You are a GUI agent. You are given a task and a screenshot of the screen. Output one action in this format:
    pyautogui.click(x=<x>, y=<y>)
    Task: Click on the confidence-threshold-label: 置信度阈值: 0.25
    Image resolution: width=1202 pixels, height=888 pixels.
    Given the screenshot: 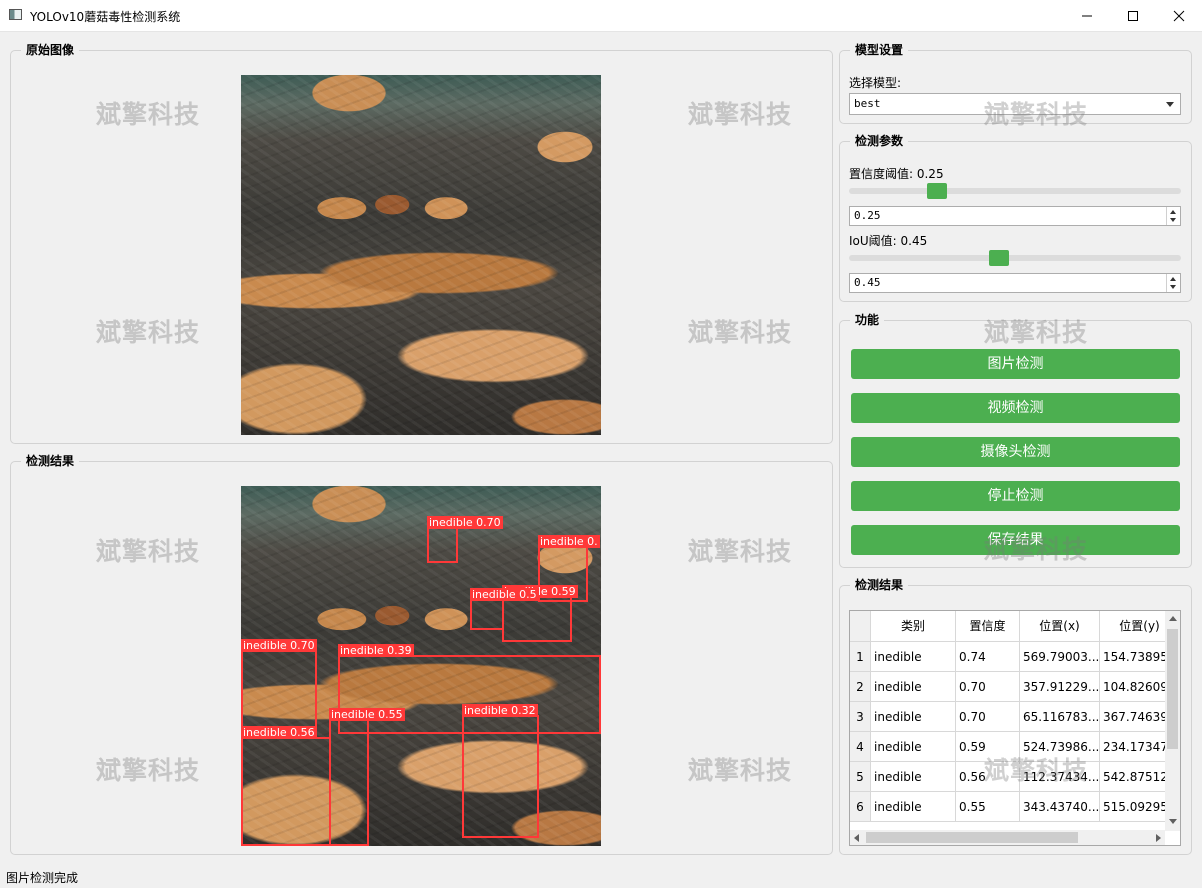 What is the action you would take?
    pyautogui.click(x=896, y=174)
    